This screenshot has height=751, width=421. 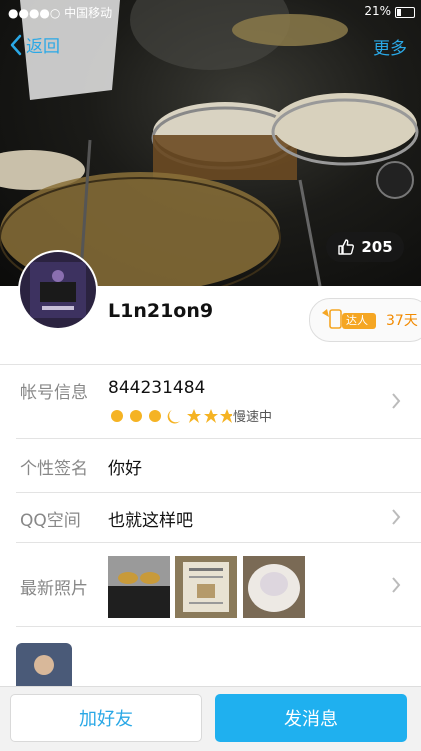 I want to click on back-label: 返回, so click(x=43, y=47).